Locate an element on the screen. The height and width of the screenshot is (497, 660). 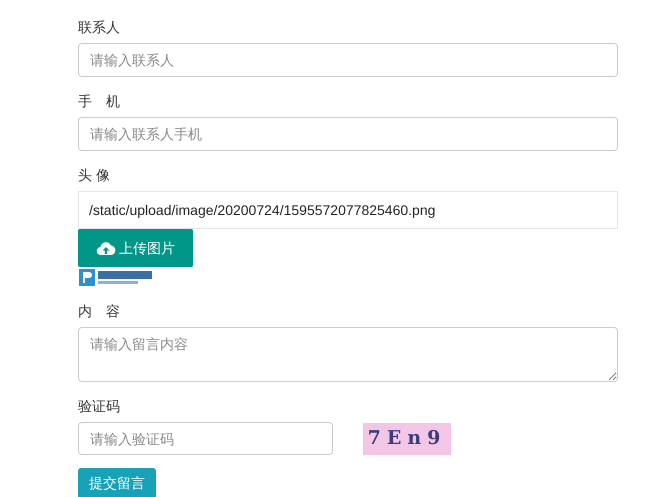
text-field: 请输入联系人手机 is located at coordinates (348, 134).